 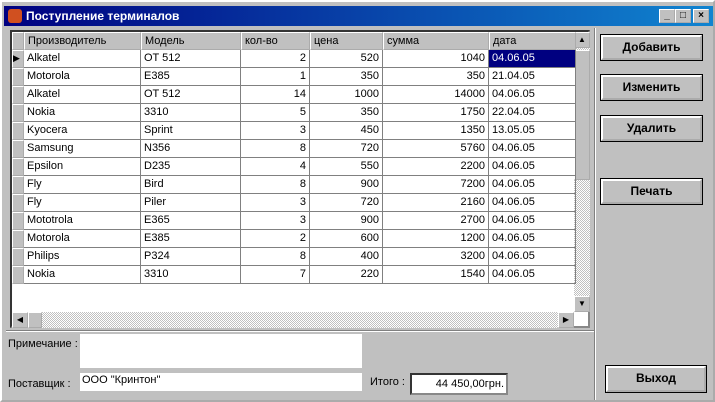 I want to click on table-cell: 2200, so click(x=436, y=167).